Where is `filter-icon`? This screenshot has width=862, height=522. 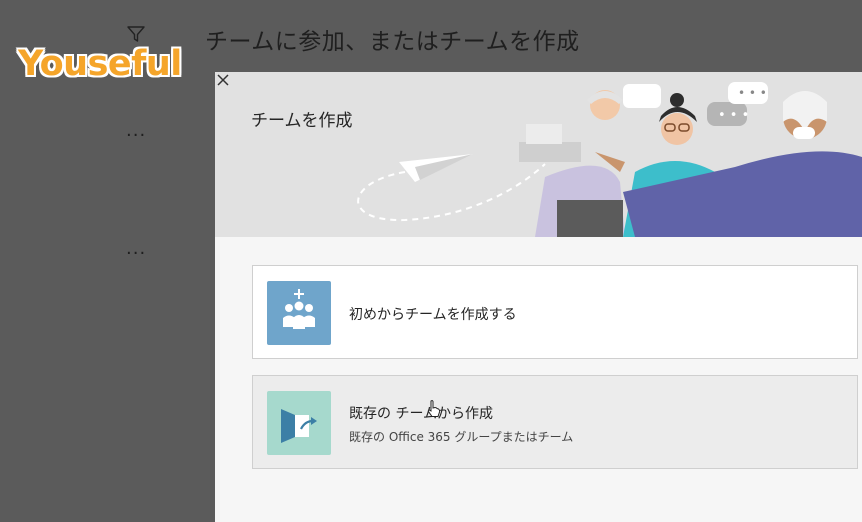
filter-icon is located at coordinates (136, 34).